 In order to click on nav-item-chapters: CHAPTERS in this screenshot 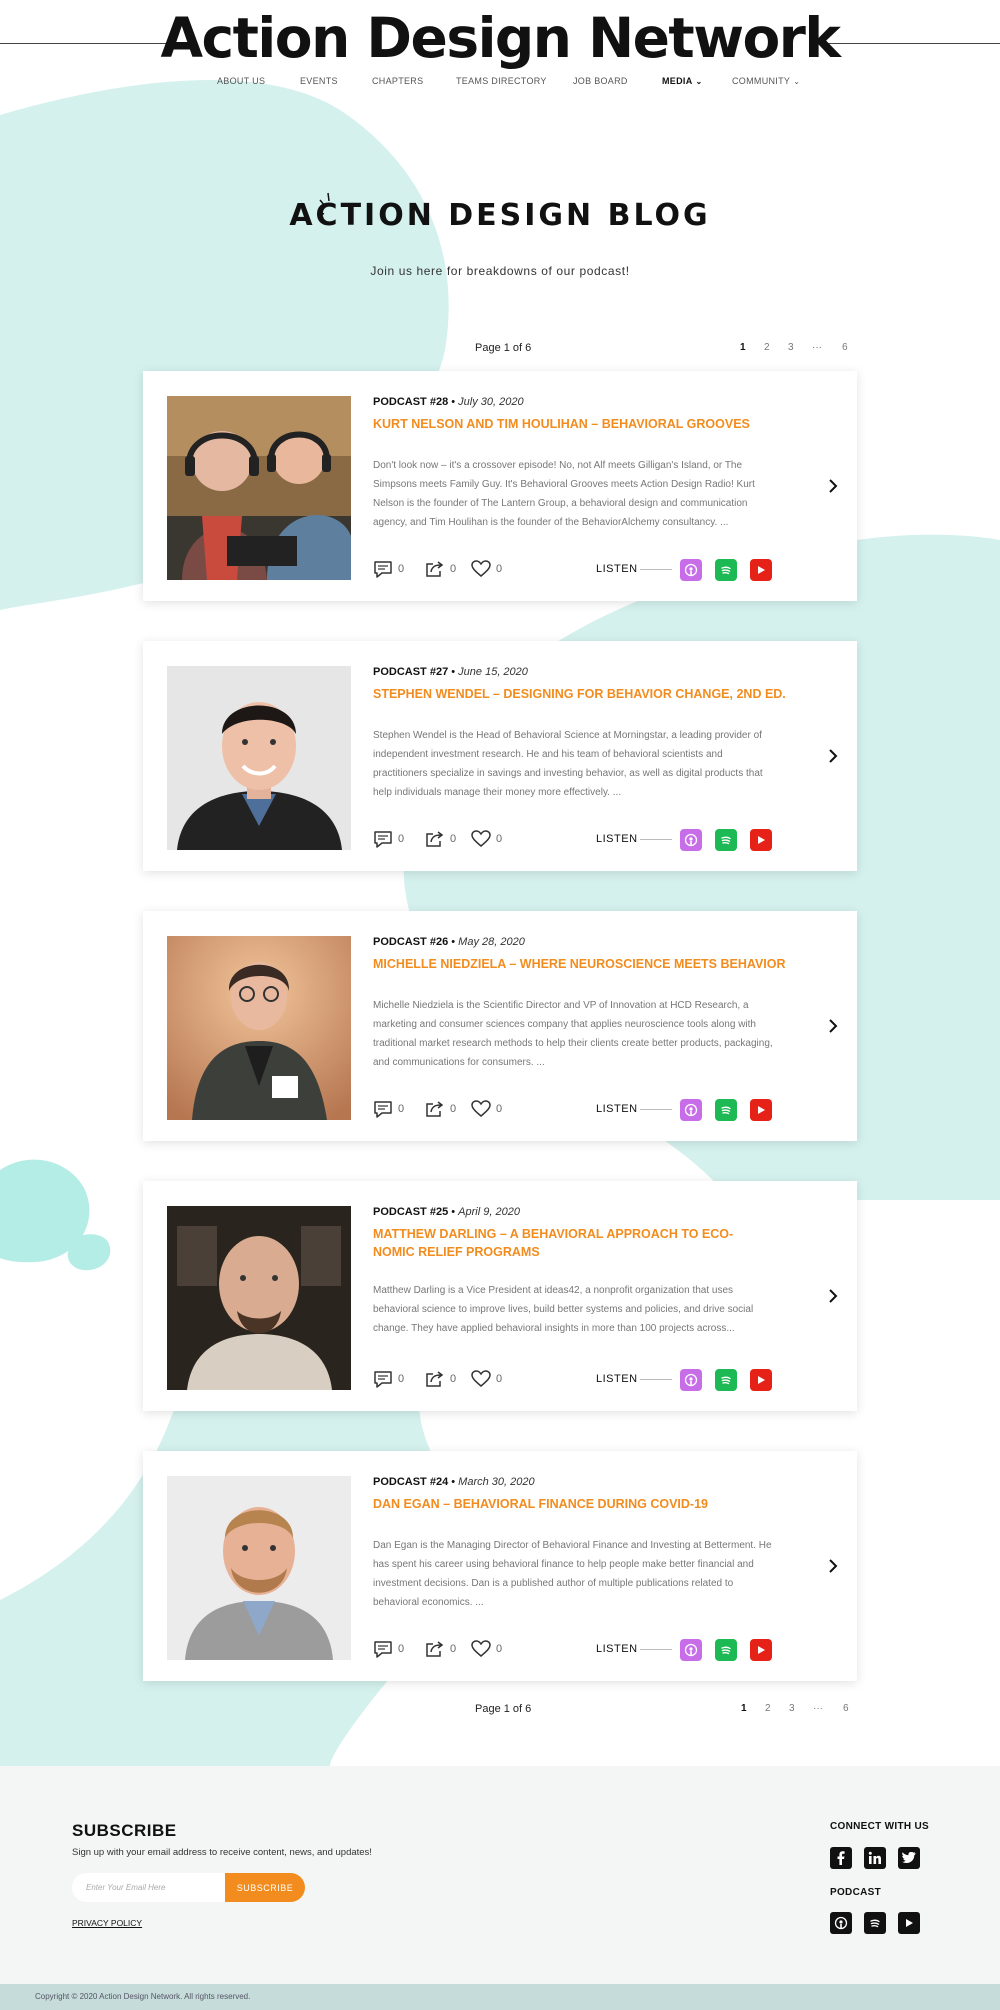, I will do `click(397, 81)`.